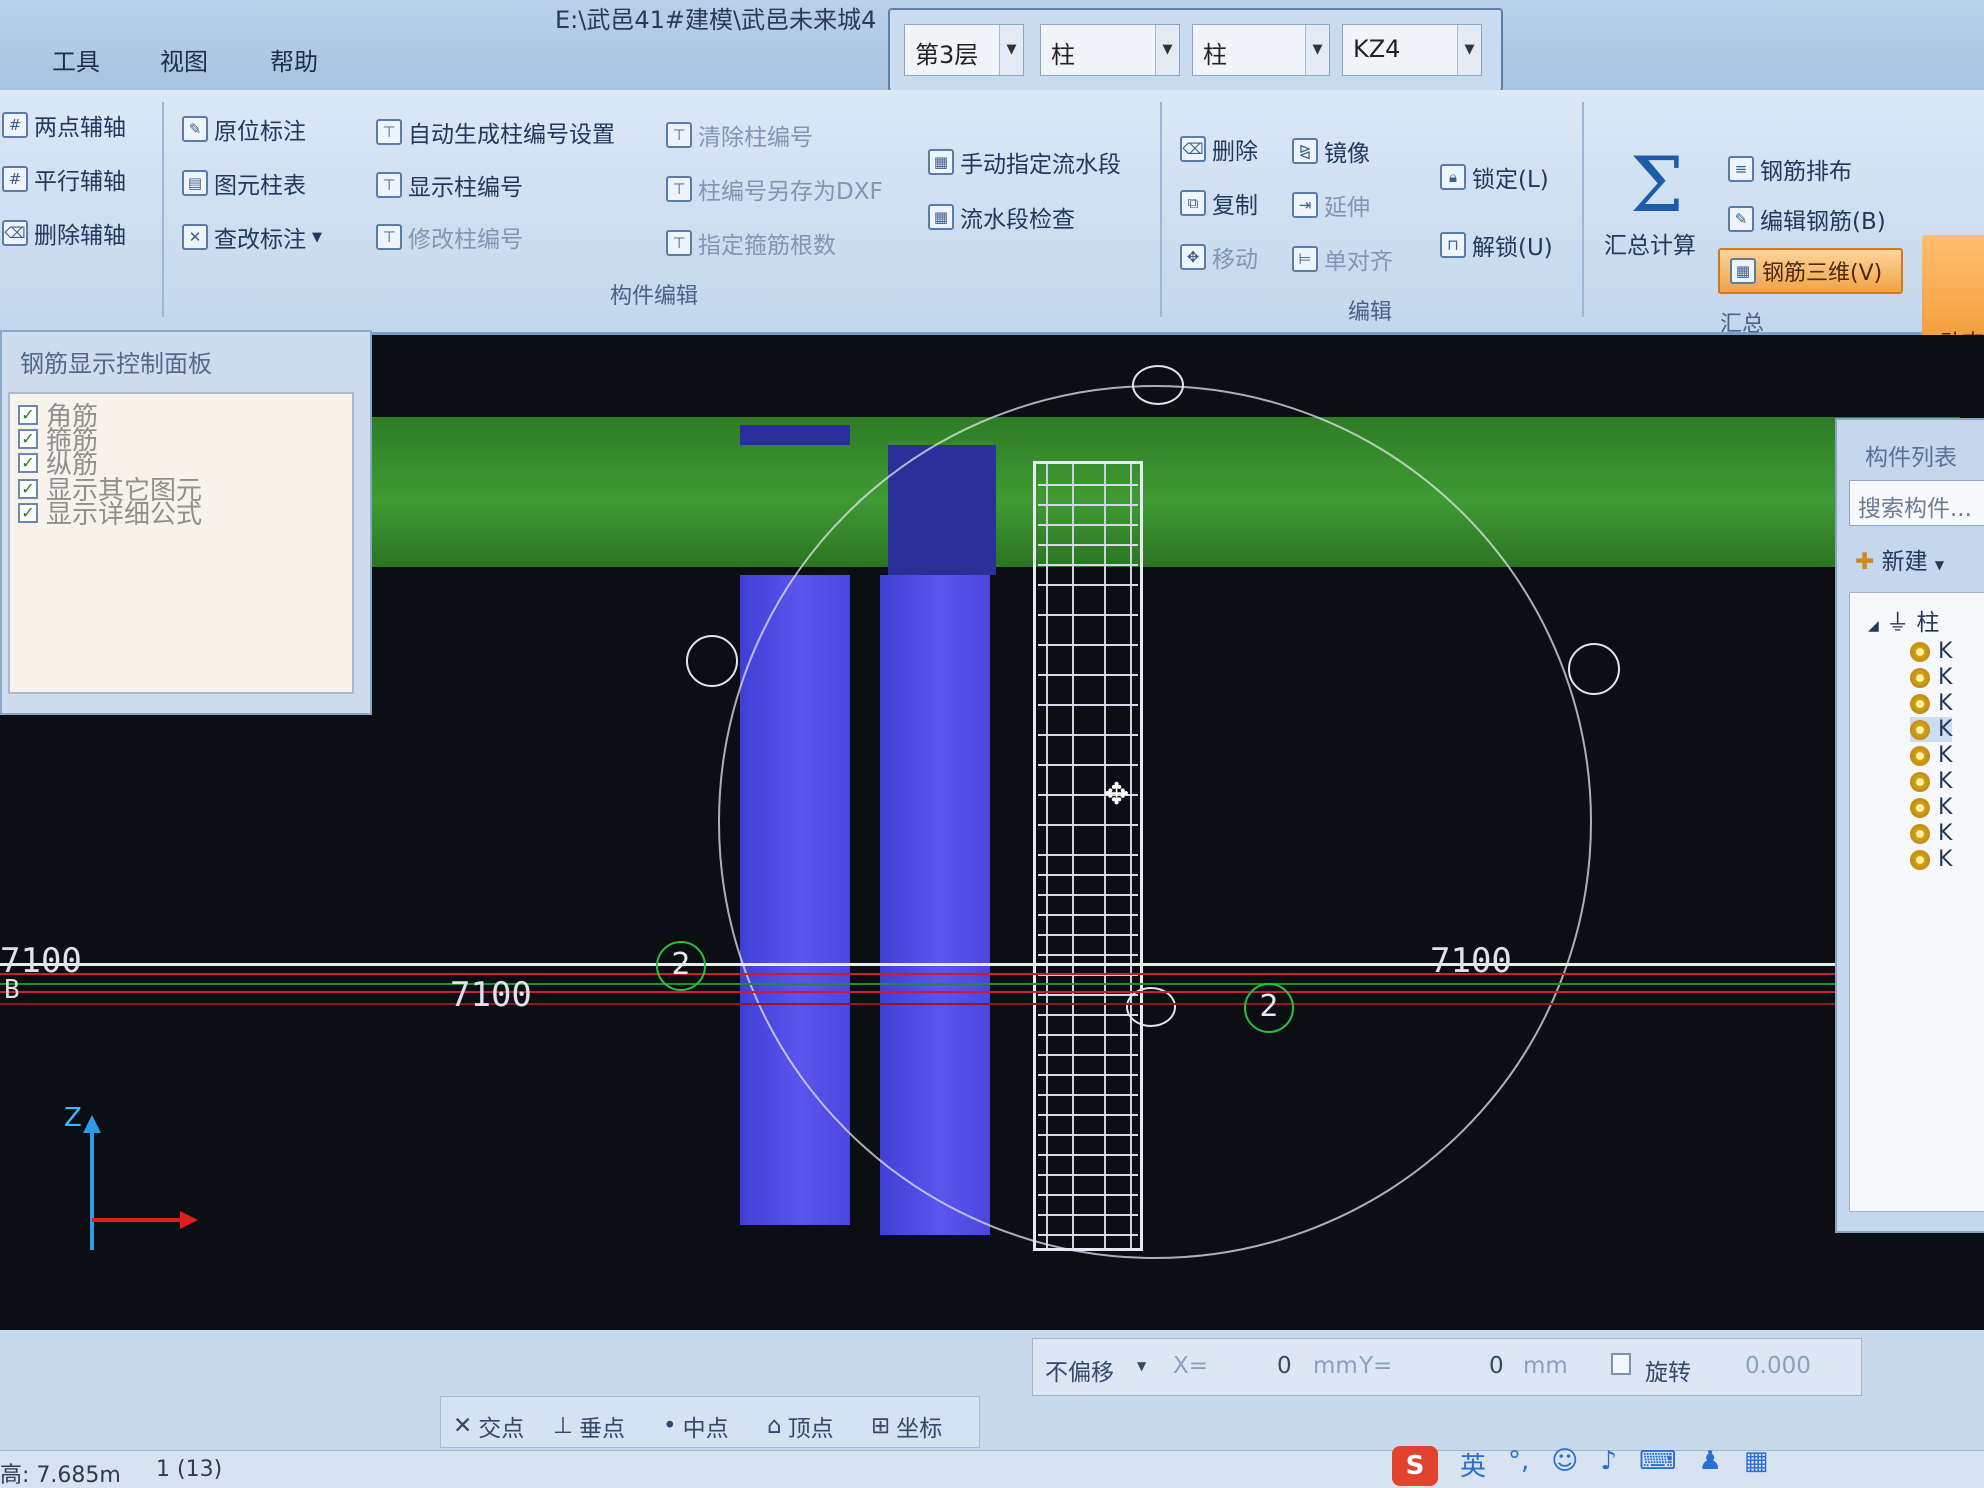 This screenshot has width=1984, height=1488. Describe the element at coordinates (602, 1429) in the screenshot. I see `snap-label: 垂点` at that location.